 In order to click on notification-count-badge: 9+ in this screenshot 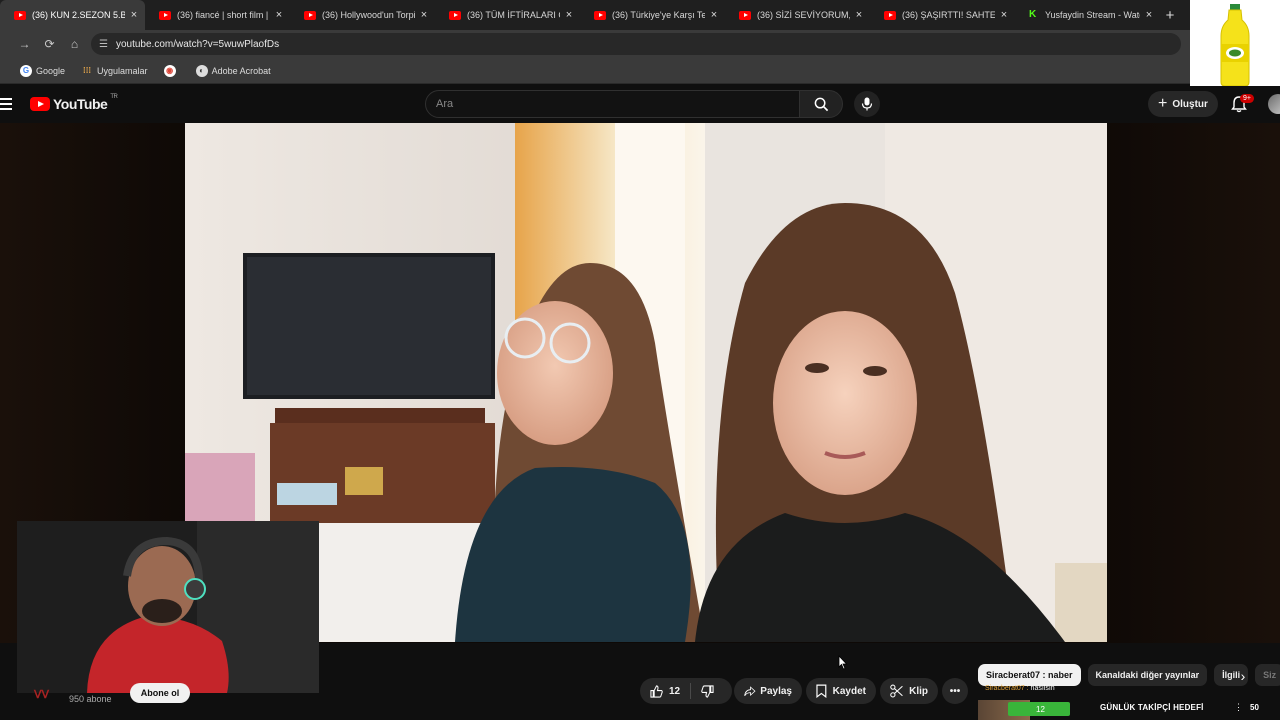, I will do `click(1247, 98)`.